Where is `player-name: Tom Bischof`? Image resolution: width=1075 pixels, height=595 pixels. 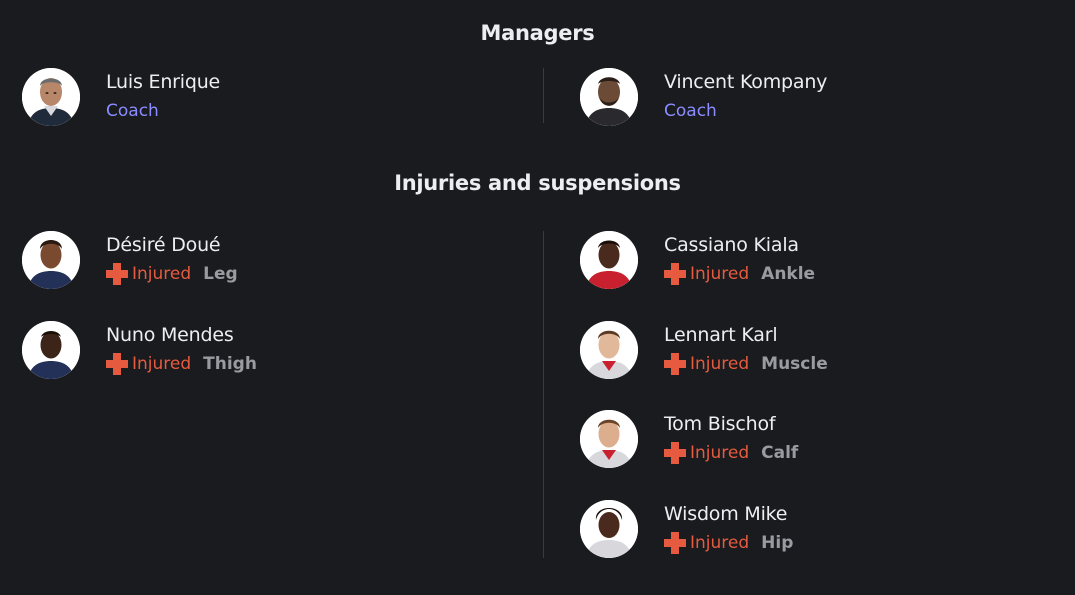 player-name: Tom Bischof is located at coordinates (720, 424).